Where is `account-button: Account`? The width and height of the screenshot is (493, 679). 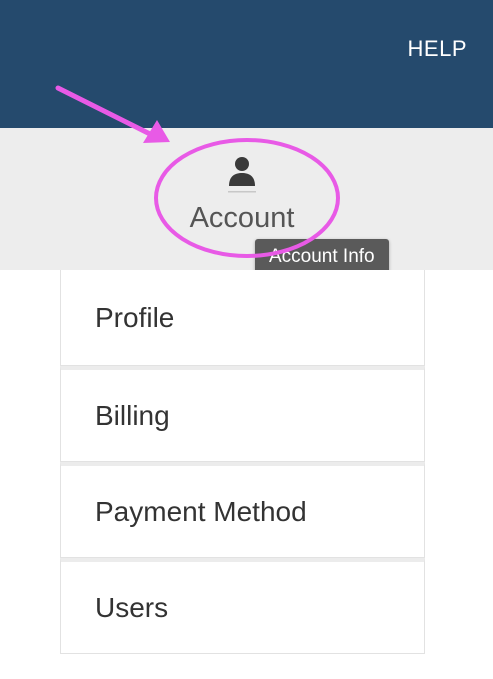 account-button: Account is located at coordinates (242, 200).